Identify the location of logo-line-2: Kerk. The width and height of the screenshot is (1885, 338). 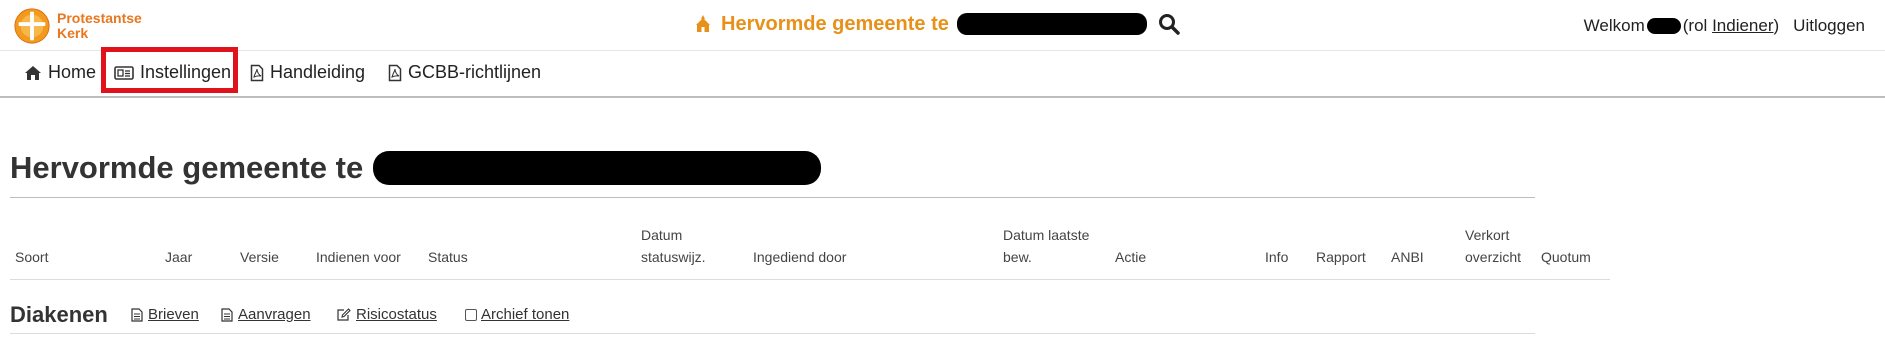
(73, 33).